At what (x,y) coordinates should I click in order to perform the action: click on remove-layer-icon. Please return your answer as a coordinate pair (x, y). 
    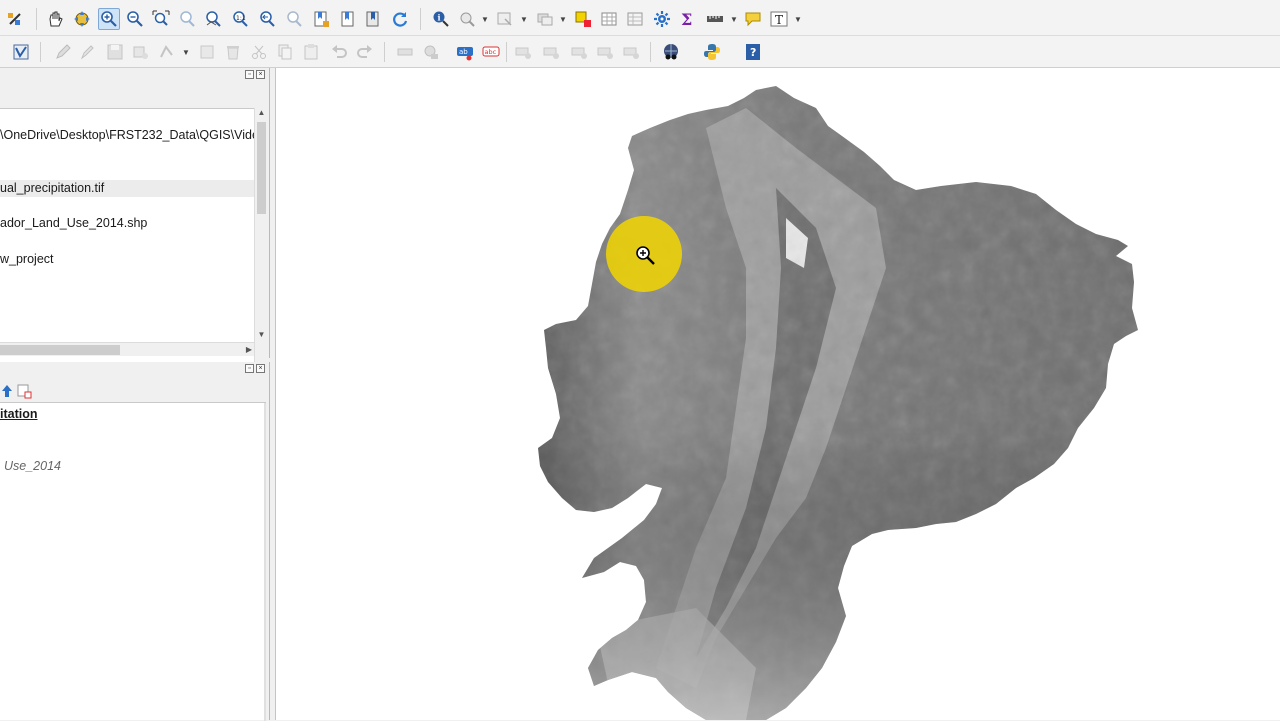
    Looking at the image, I should click on (24, 391).